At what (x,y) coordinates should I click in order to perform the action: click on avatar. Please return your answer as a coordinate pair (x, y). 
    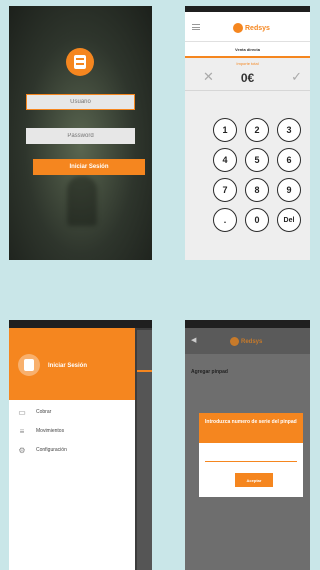
    Looking at the image, I should click on (29, 365).